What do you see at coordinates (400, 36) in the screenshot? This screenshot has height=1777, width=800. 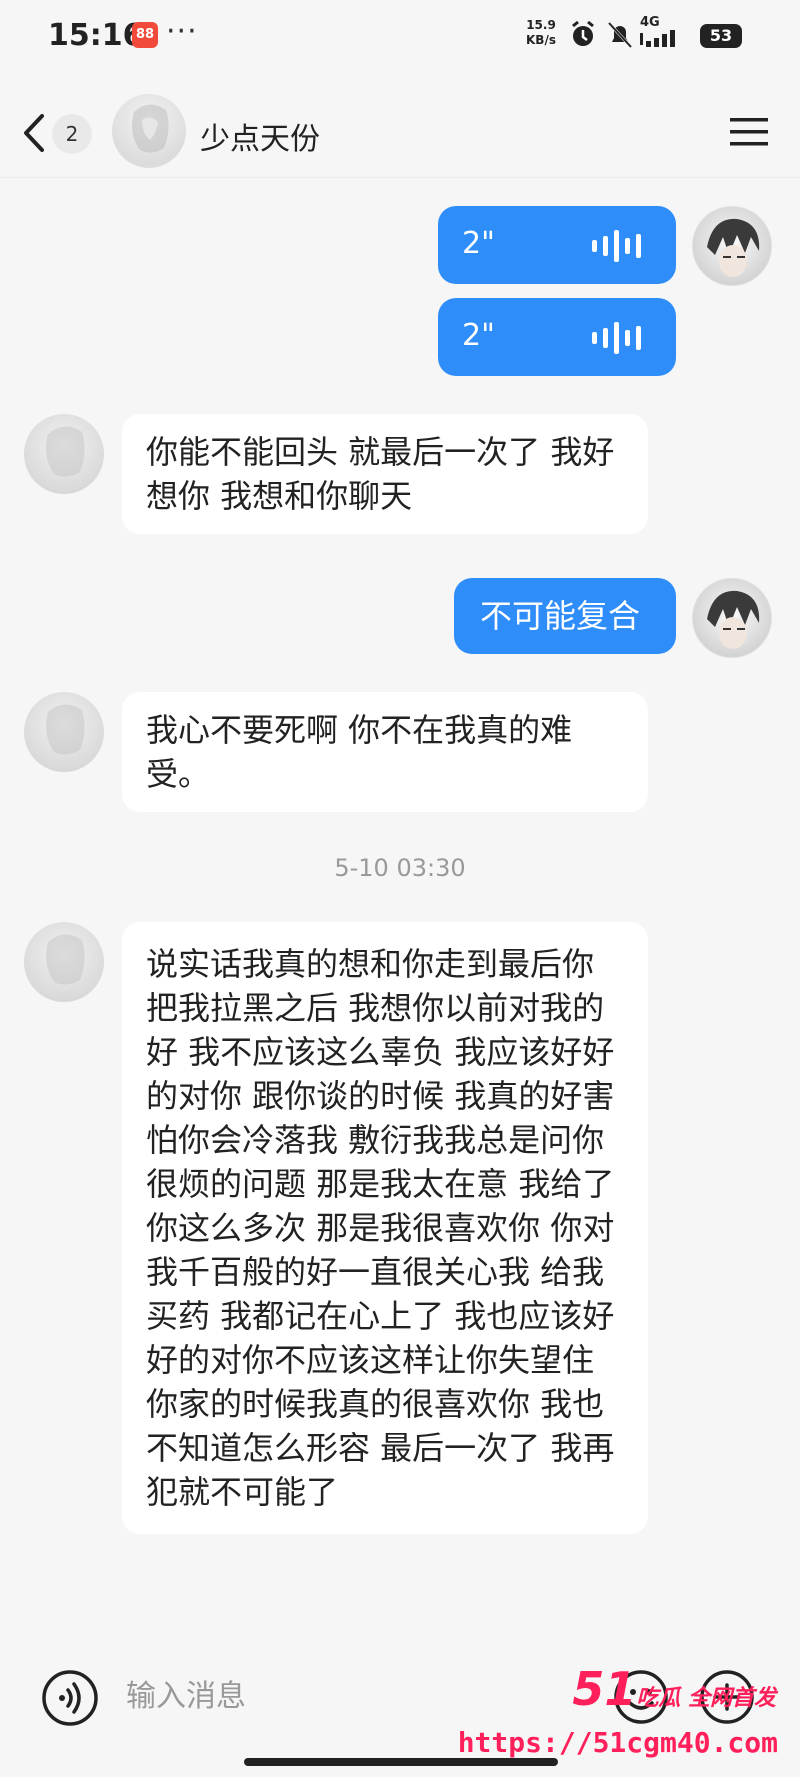 I see `status-bar: 15:16 88 ··· 15.9 KB/s 4G 53` at bounding box center [400, 36].